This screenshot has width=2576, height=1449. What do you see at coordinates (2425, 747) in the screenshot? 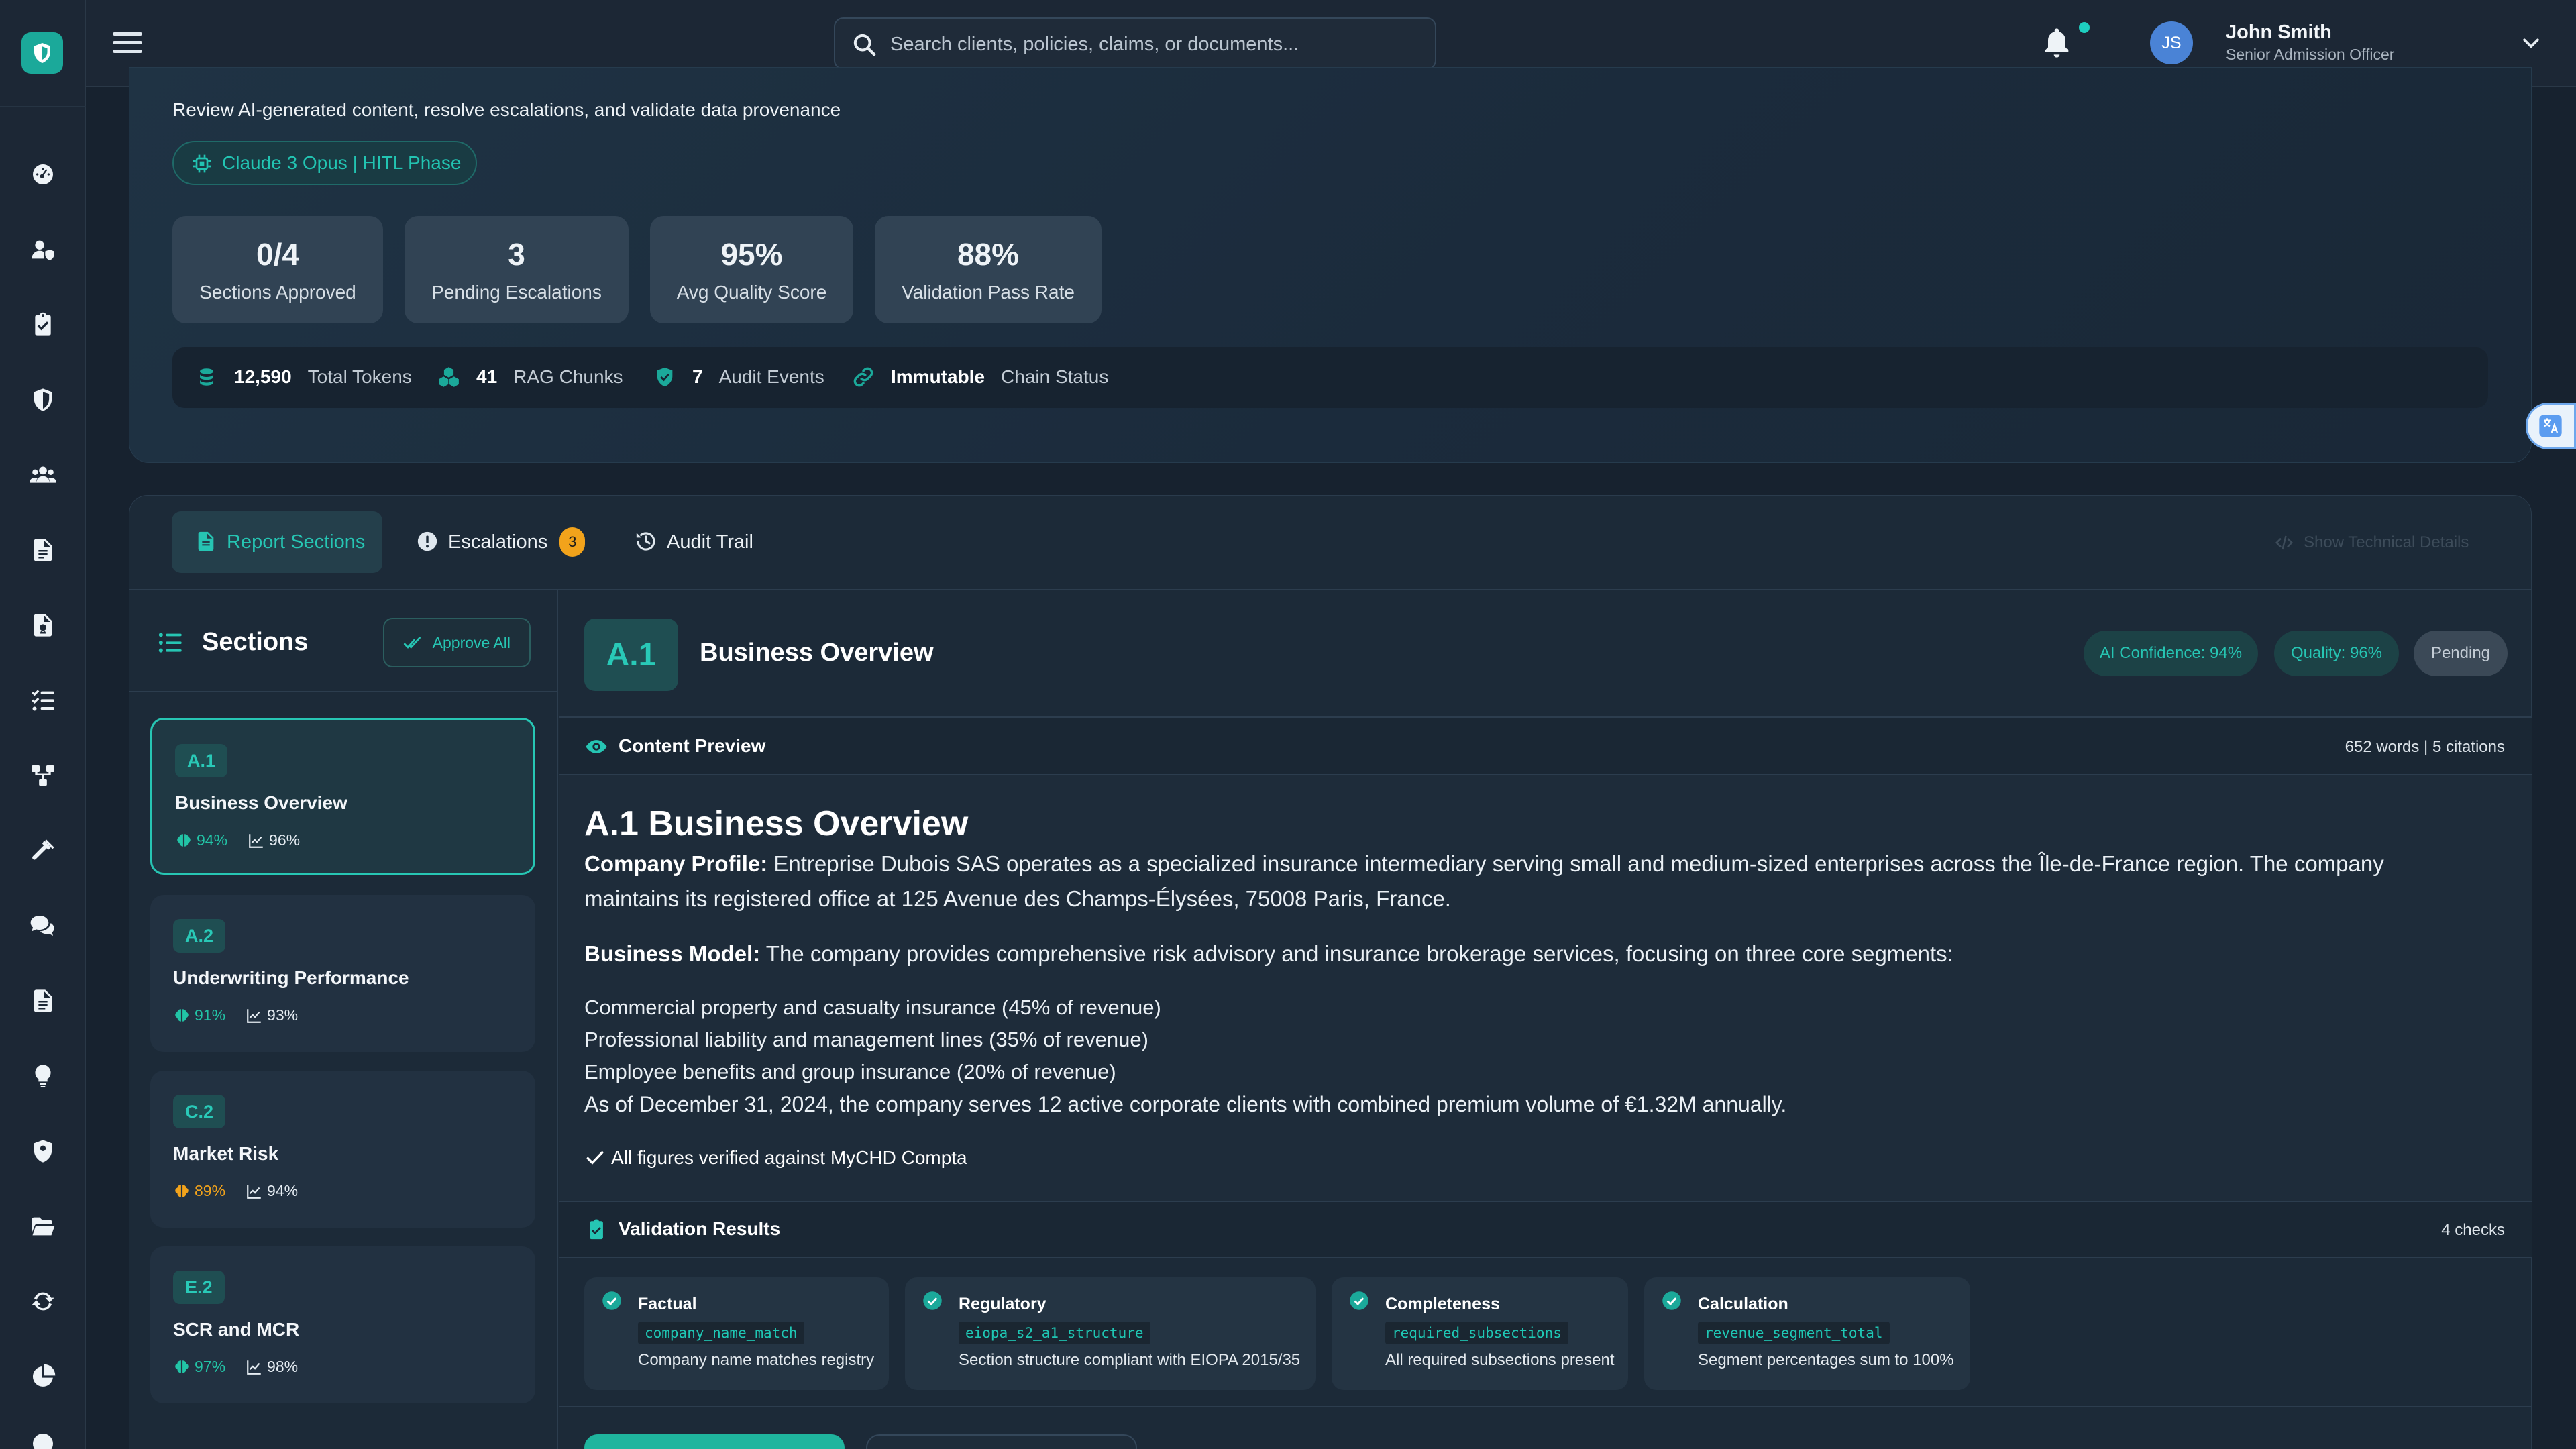
I see `content-preview-meta: 652 words | 5 citations` at bounding box center [2425, 747].